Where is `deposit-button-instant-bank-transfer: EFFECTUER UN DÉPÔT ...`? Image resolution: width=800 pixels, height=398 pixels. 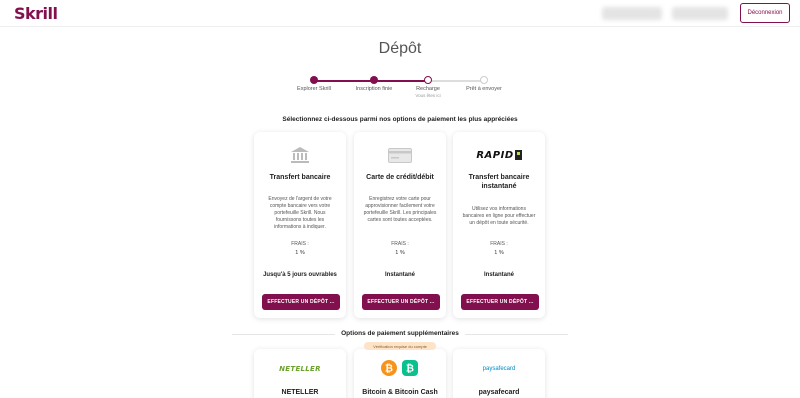 deposit-button-instant-bank-transfer: EFFECTUER UN DÉPÔT ... is located at coordinates (500, 302).